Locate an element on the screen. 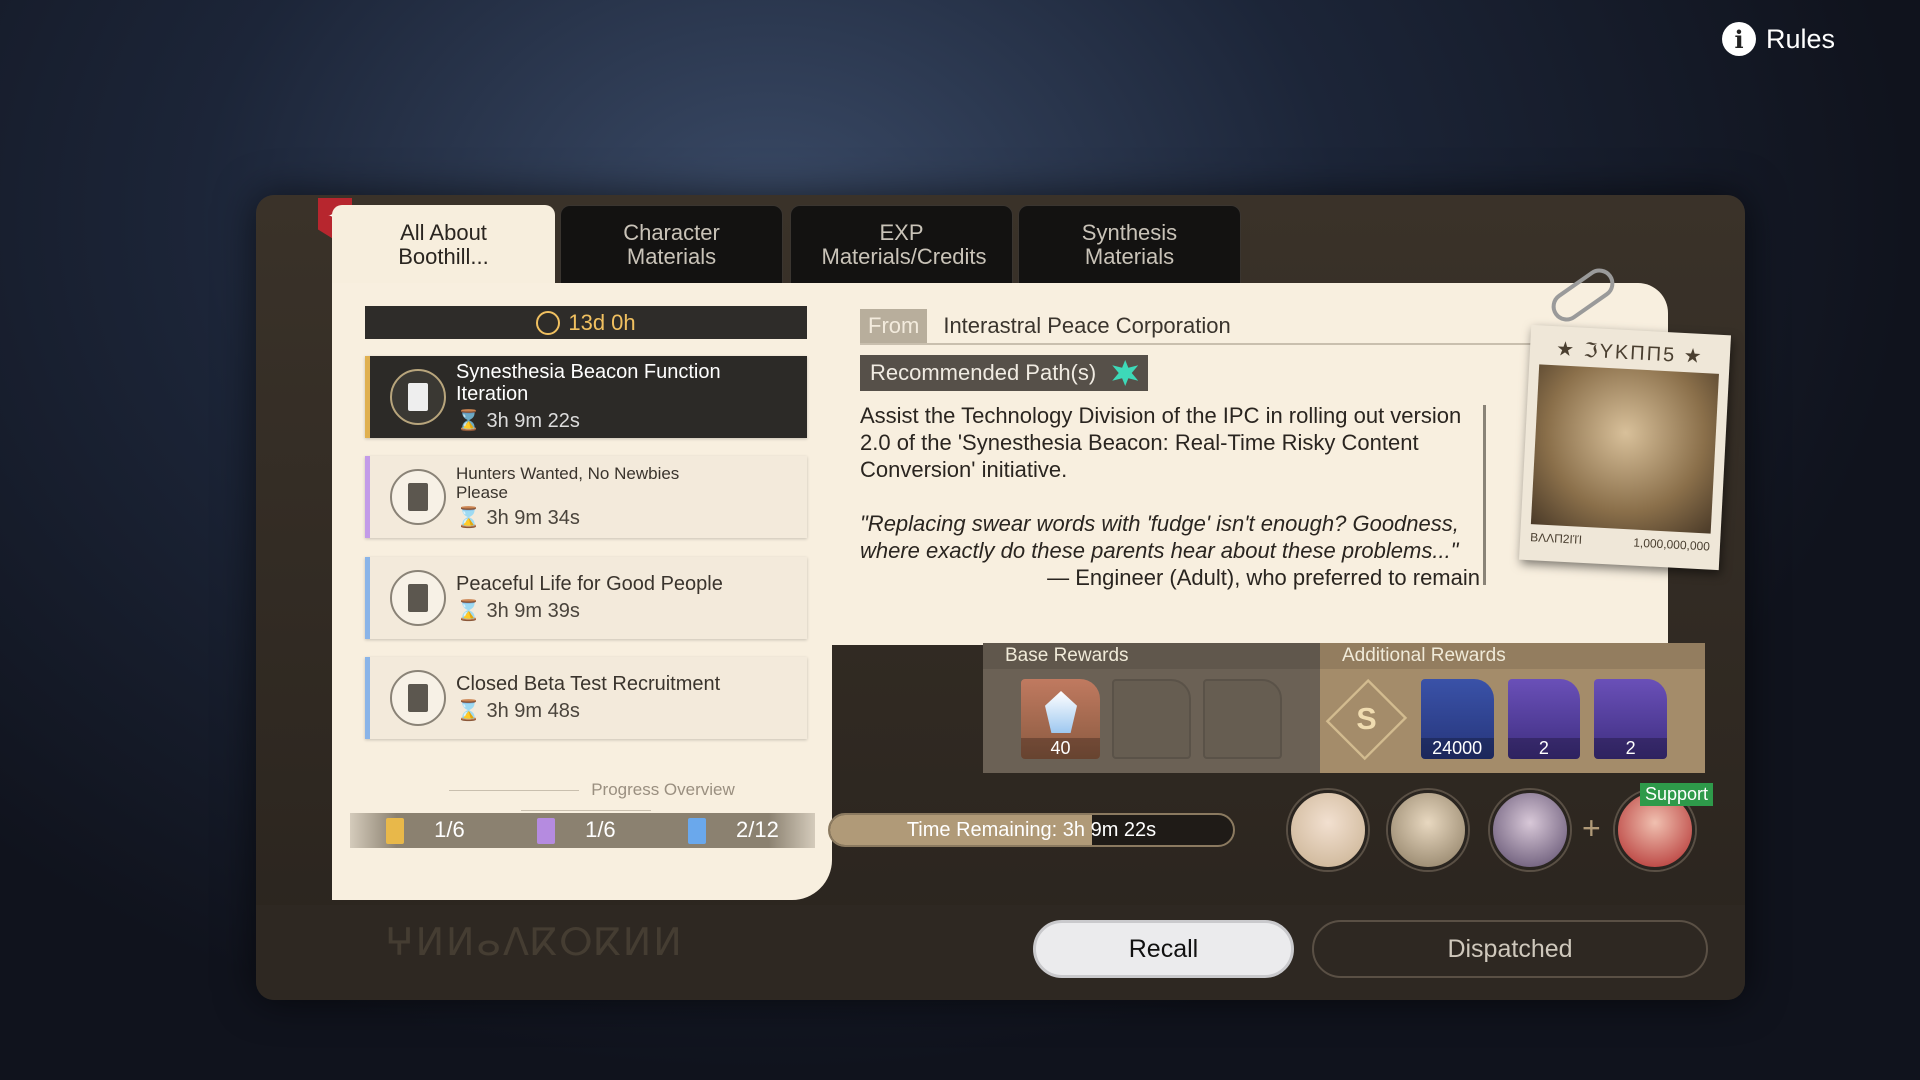  tab-exp-materials-credits: EXP Materials/Credits is located at coordinates (901, 244).